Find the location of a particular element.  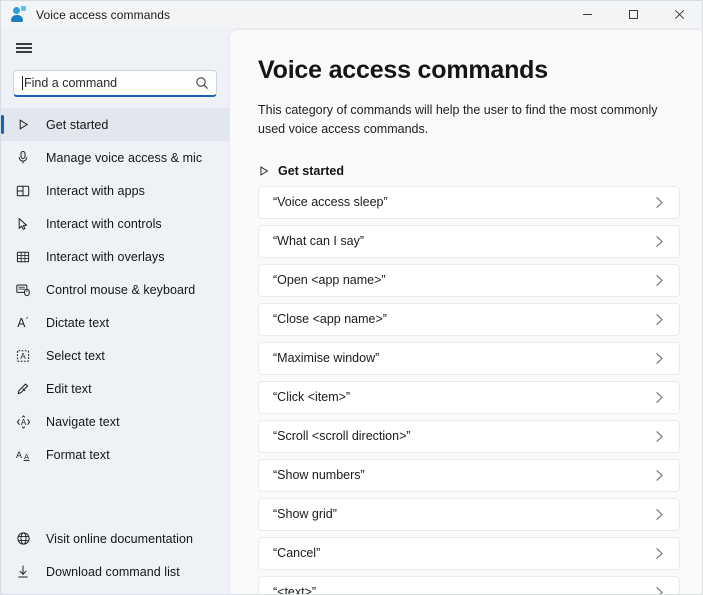

overlay-grid-icon is located at coordinates (23, 257).